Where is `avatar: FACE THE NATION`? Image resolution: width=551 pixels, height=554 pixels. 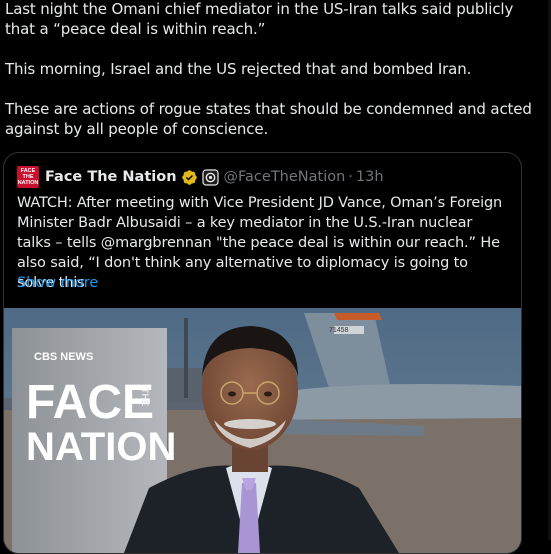
avatar: FACE THE NATION is located at coordinates (28, 177).